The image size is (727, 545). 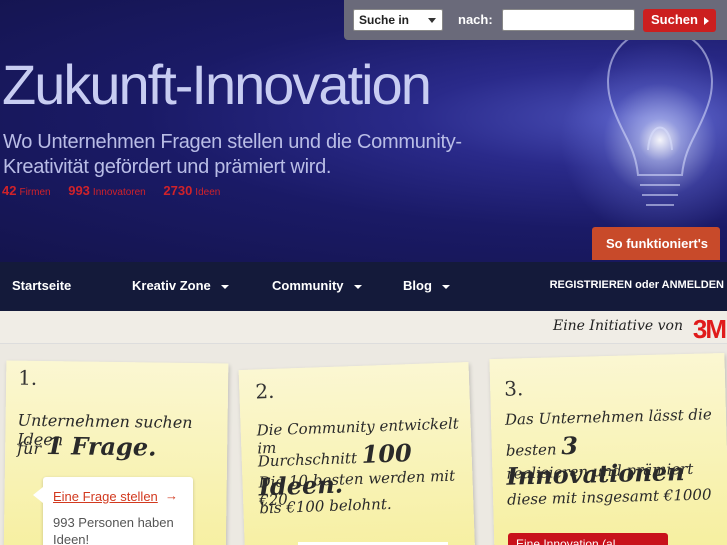 I want to click on search-input, so click(x=568, y=20).